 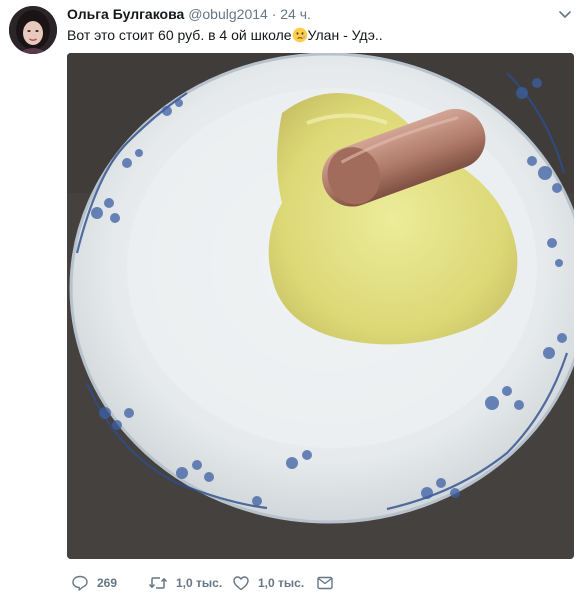 What do you see at coordinates (158, 583) in the screenshot?
I see `retweet-arrows-icon` at bounding box center [158, 583].